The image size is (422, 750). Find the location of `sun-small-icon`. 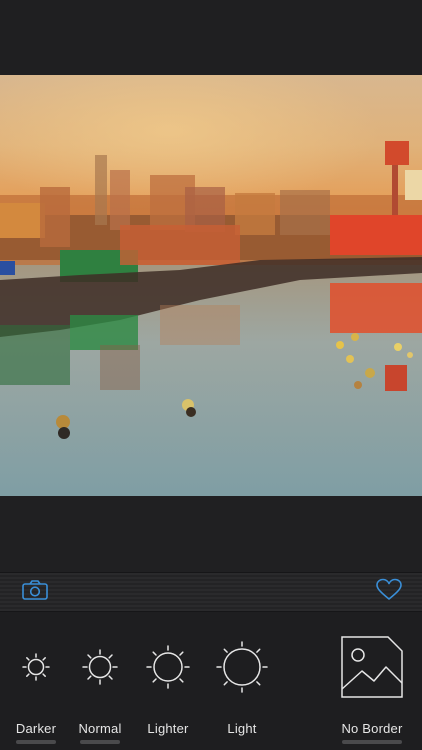

sun-small-icon is located at coordinates (36, 667).